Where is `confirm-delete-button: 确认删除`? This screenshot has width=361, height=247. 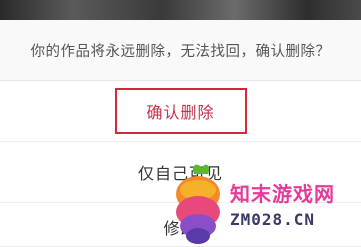
confirm-delete-button: 确认删除 is located at coordinates (180, 111).